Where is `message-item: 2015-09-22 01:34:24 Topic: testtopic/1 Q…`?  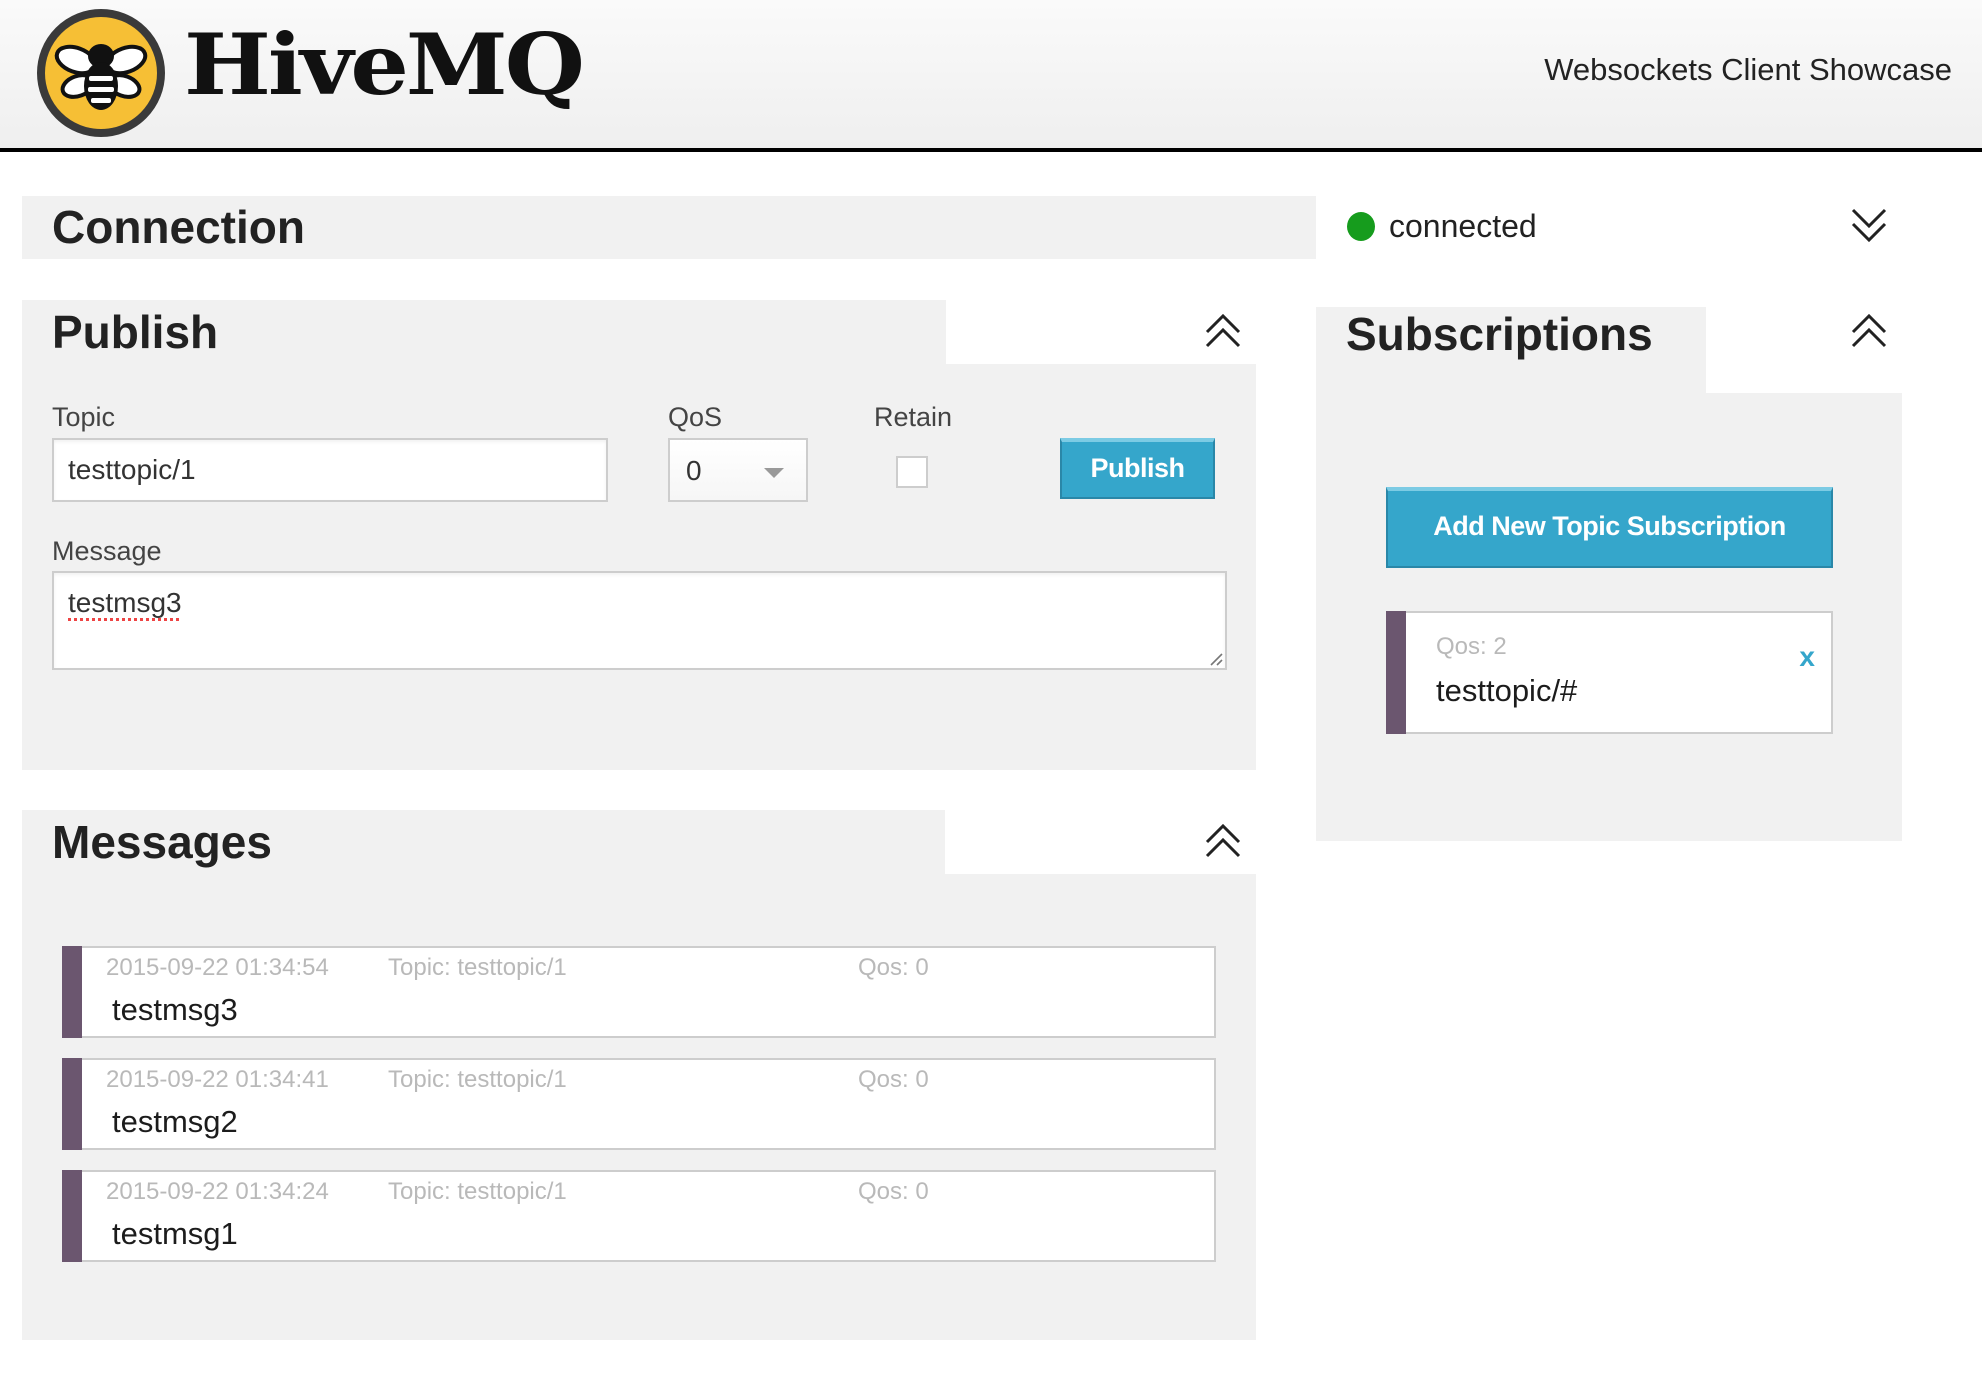
message-item: 2015-09-22 01:34:24 Topic: testtopic/1 Q… is located at coordinates (639, 1216).